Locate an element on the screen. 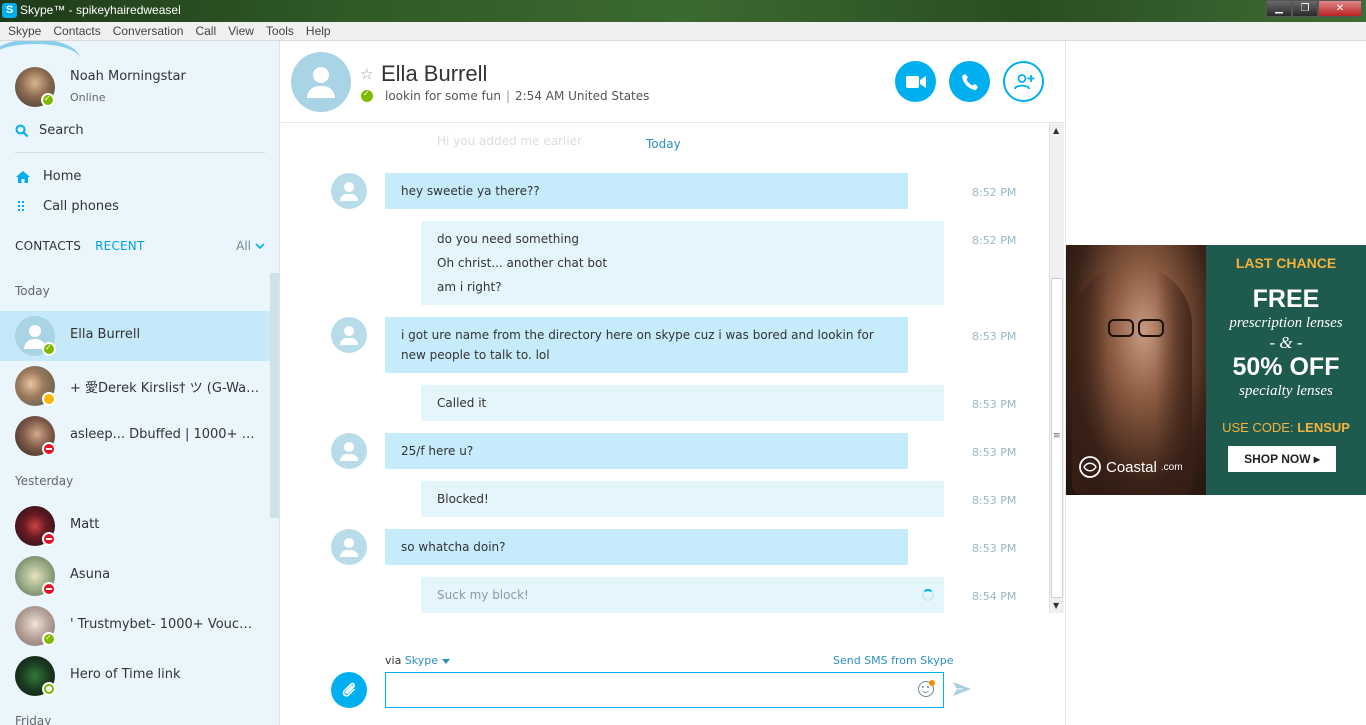 The image size is (1366, 725). message-bubble-incoming: hey sweetie ya there?? is located at coordinates (646, 191).